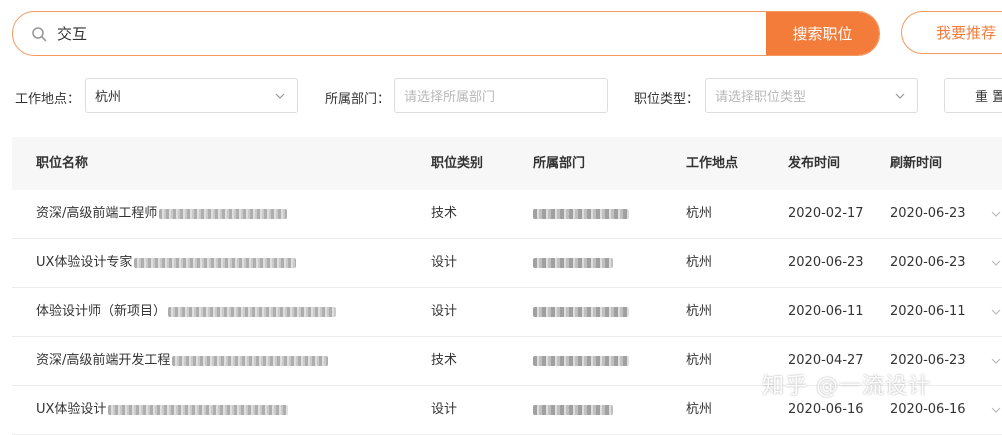 The height and width of the screenshot is (435, 1002). What do you see at coordinates (507, 163) in the screenshot?
I see `table-header: 职位名称 职位类别 所属部门 工作地点 发布时间 刷新时间` at bounding box center [507, 163].